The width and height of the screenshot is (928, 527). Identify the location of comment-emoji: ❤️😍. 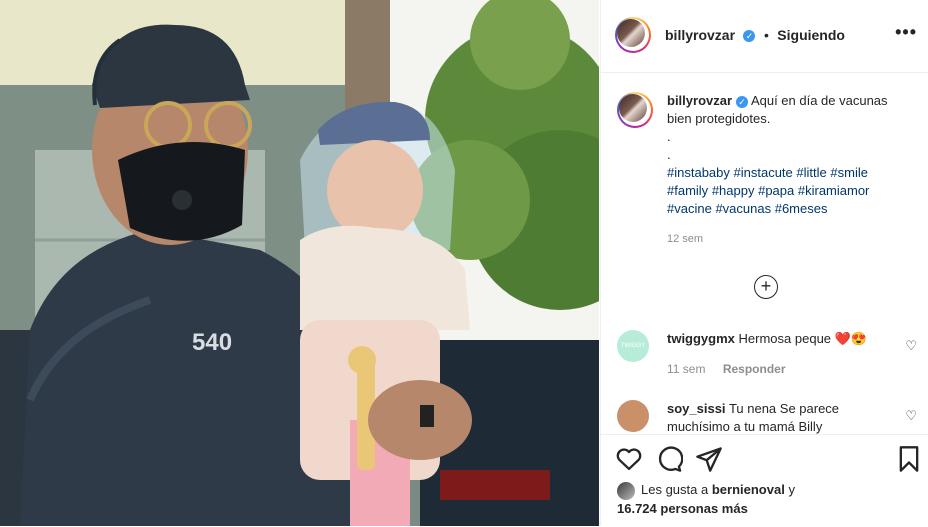
(851, 338).